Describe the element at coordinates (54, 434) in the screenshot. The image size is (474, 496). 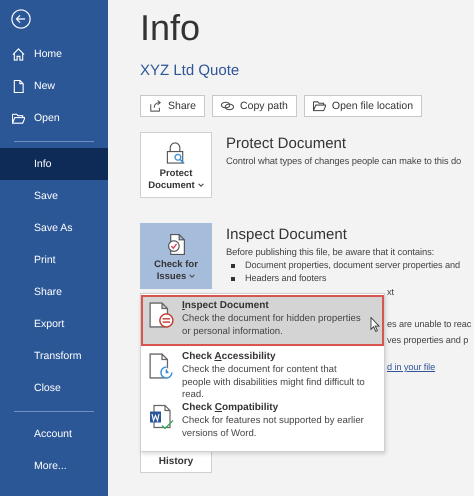
I see `sidebar-item: Account` at that location.